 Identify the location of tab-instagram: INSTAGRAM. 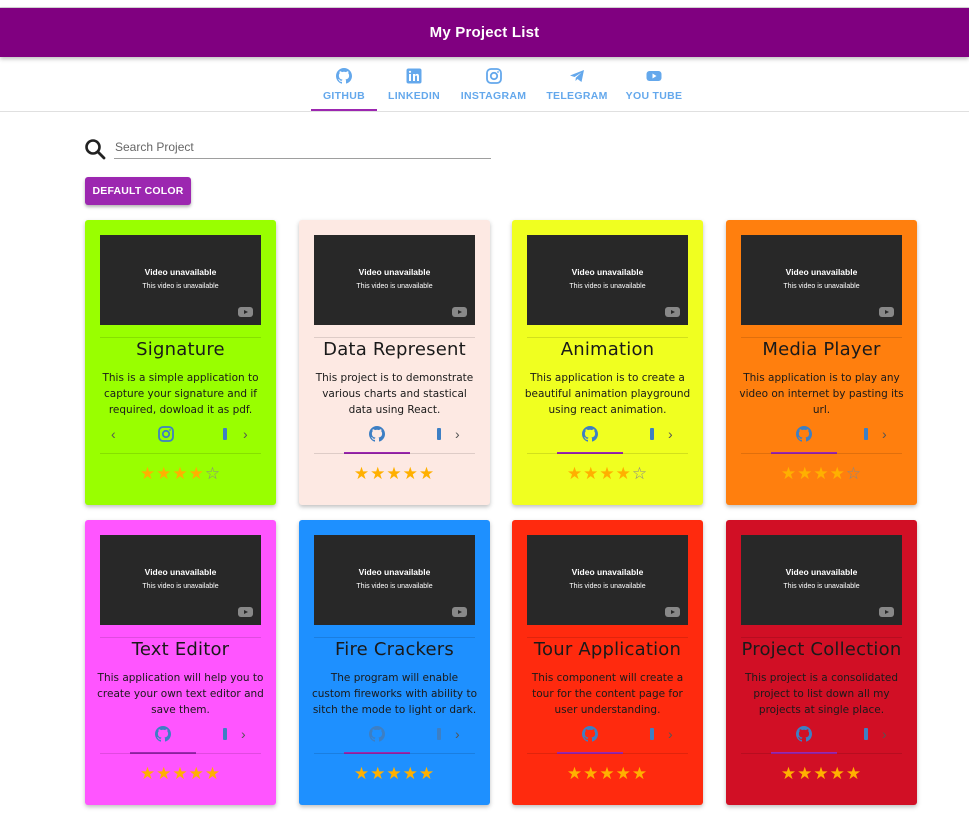
(493, 84).